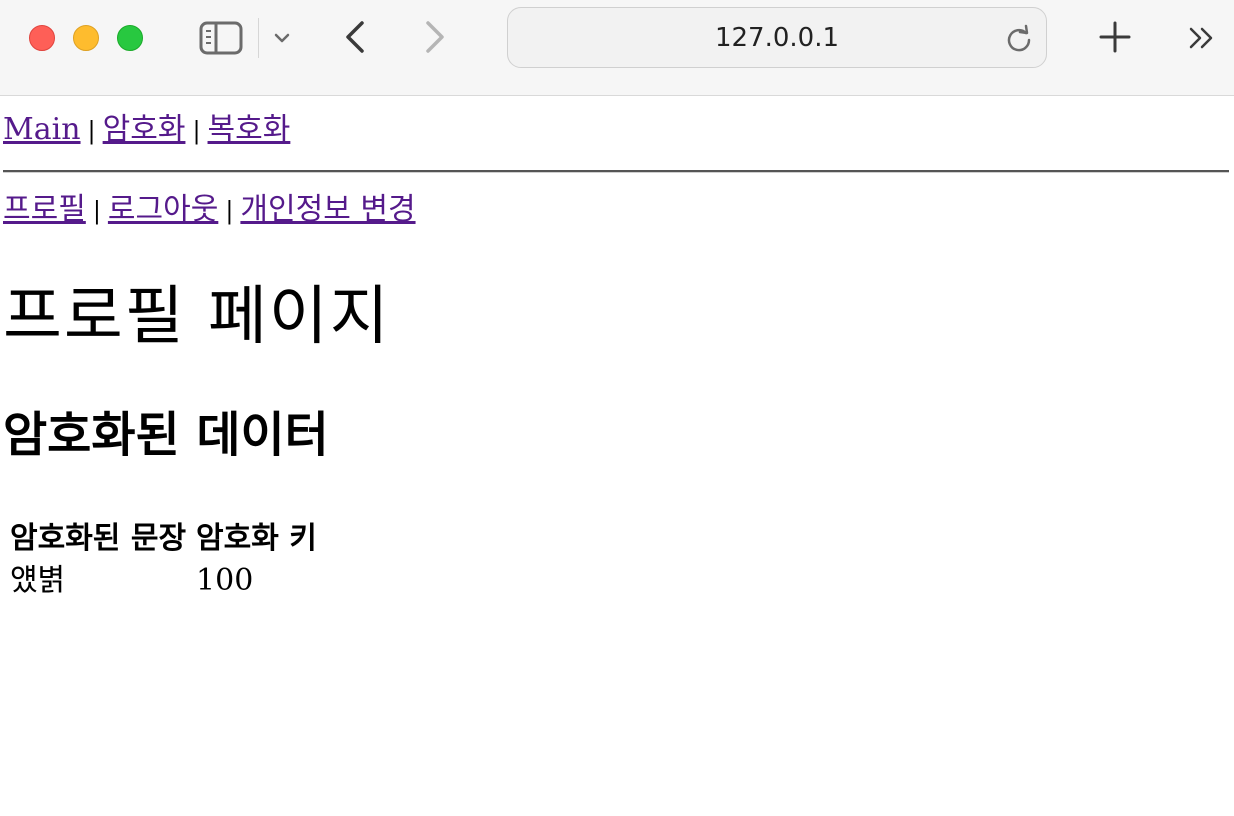 The image size is (1234, 816). Describe the element at coordinates (1019, 39) in the screenshot. I see `reload-icon` at that location.